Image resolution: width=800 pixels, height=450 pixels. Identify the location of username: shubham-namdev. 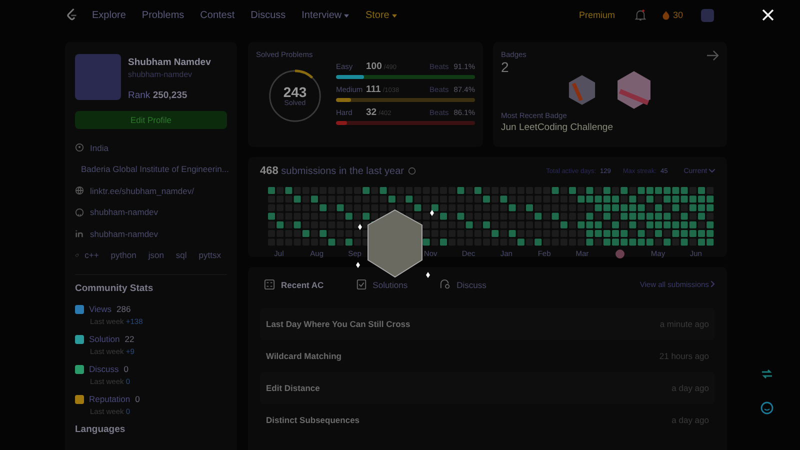
(161, 74).